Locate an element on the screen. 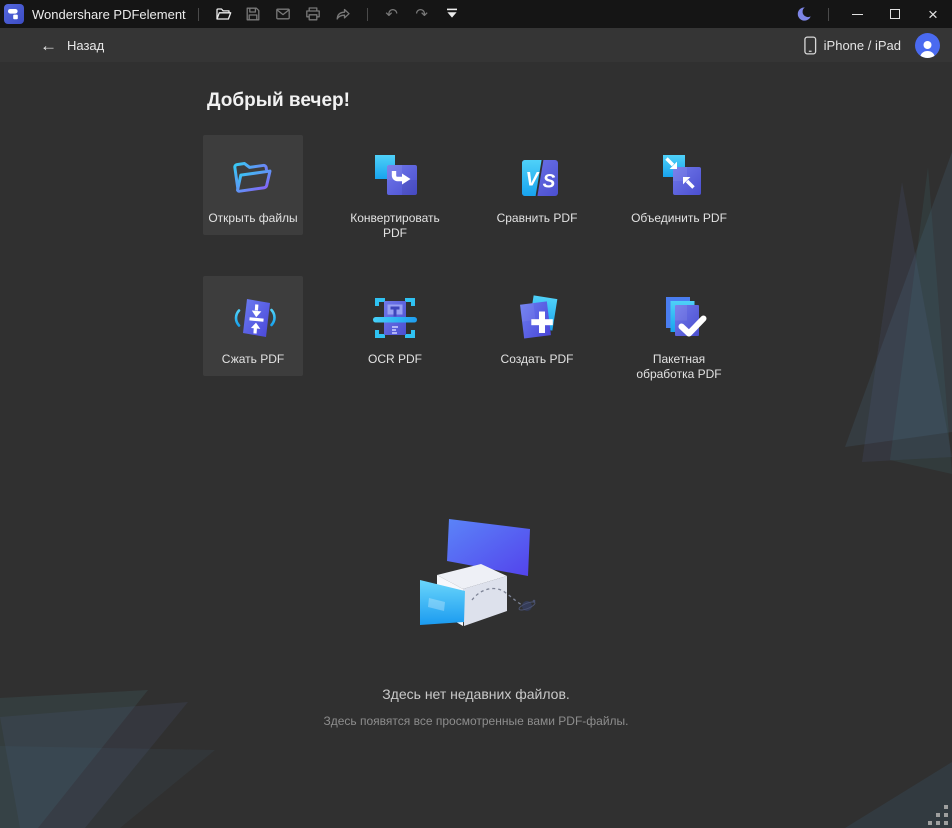 The width and height of the screenshot is (952, 828). device-connect-button: iPhone / iPad is located at coordinates (852, 45).